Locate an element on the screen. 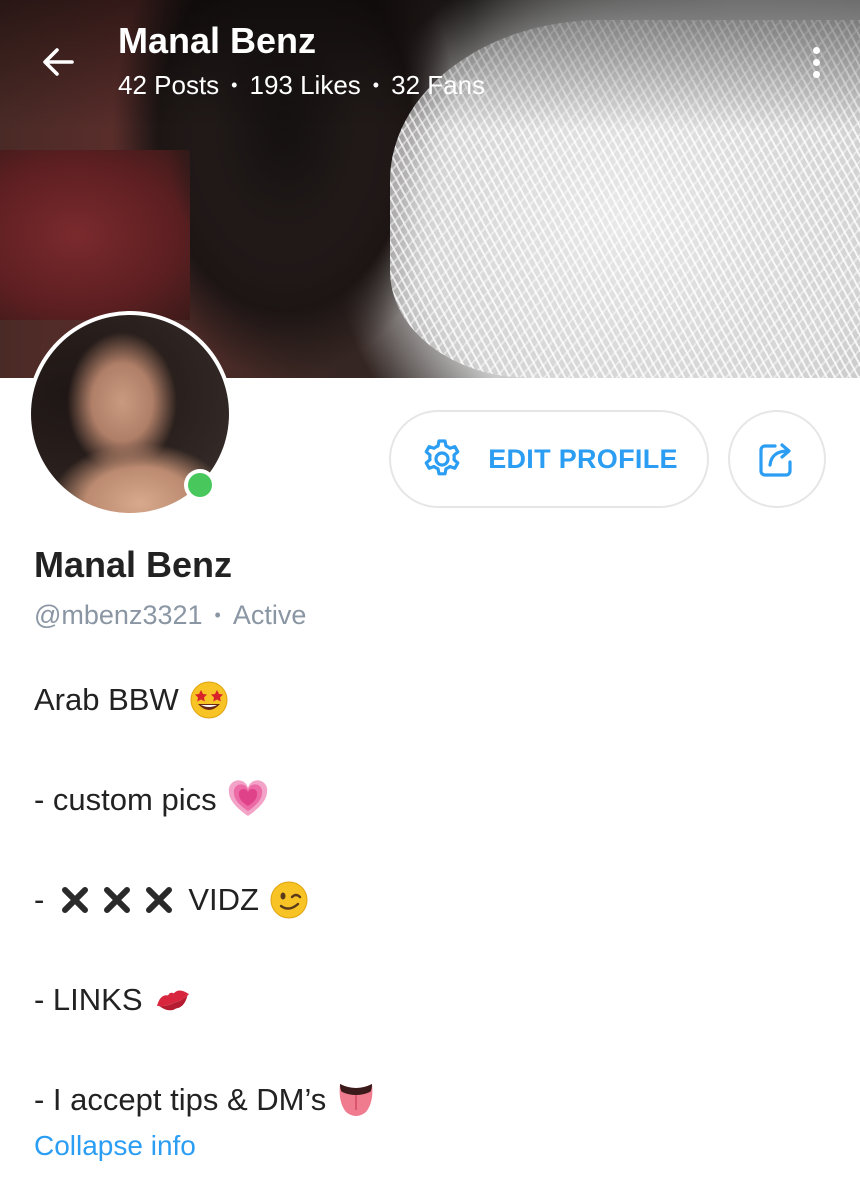 This screenshot has width=860, height=1200. handle-row: @mbenz3321 • Active is located at coordinates (170, 615).